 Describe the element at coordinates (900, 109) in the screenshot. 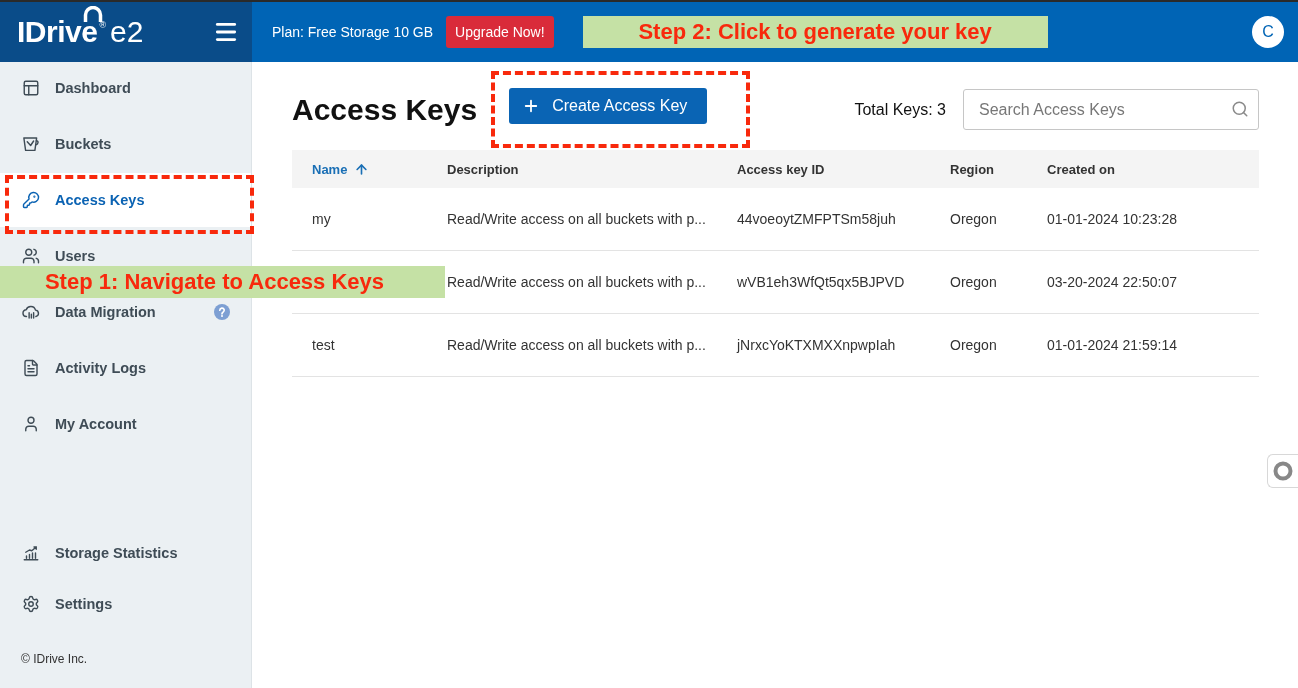

I see `total-keys-text: Total Keys: 3` at that location.